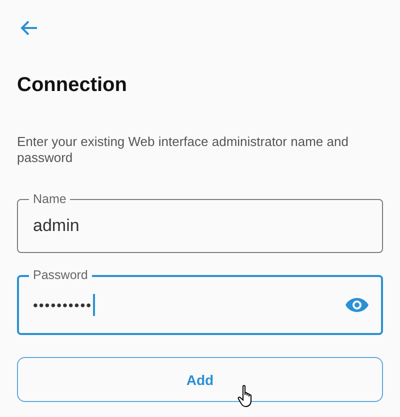  I want to click on page-title: Connection, so click(72, 85).